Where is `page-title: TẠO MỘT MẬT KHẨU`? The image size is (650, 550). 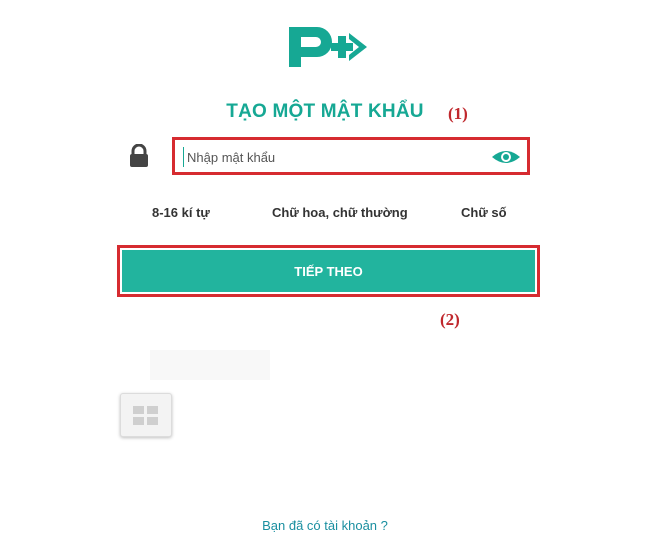
page-title: TẠO MỘT MẬT KHẨU is located at coordinates (325, 111).